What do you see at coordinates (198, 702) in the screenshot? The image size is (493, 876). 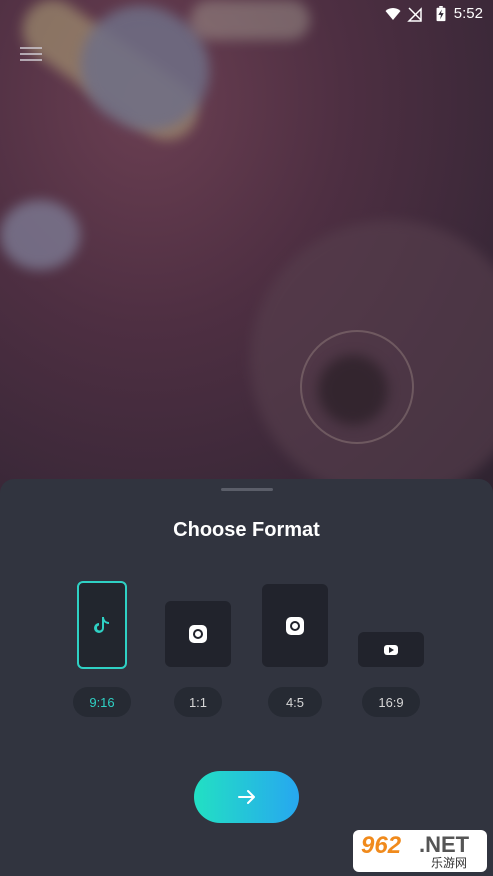 I see `ratio-label-1-1: 1:1` at bounding box center [198, 702].